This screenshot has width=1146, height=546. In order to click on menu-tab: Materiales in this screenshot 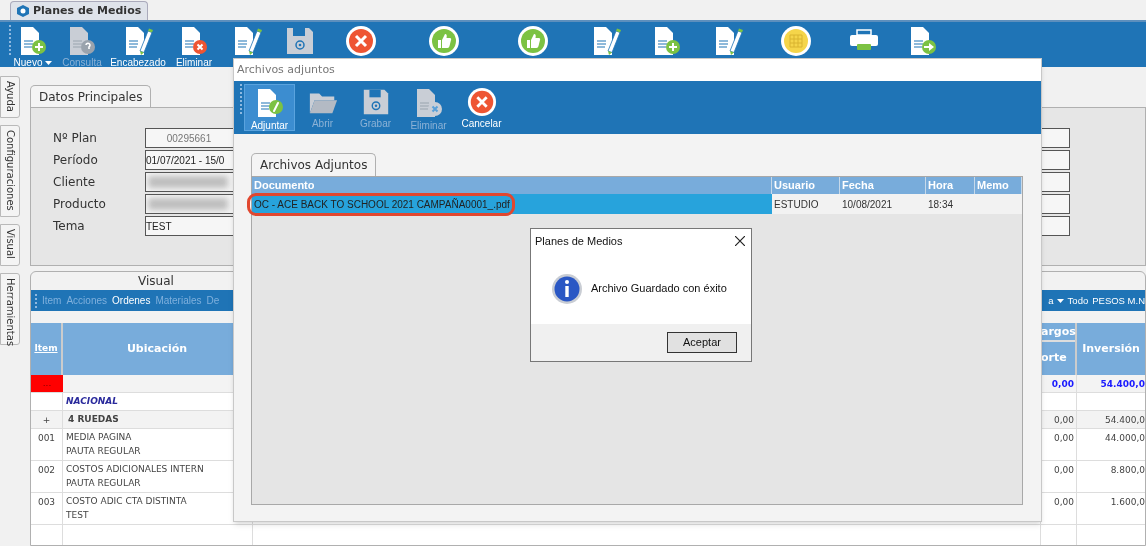, I will do `click(178, 301)`.